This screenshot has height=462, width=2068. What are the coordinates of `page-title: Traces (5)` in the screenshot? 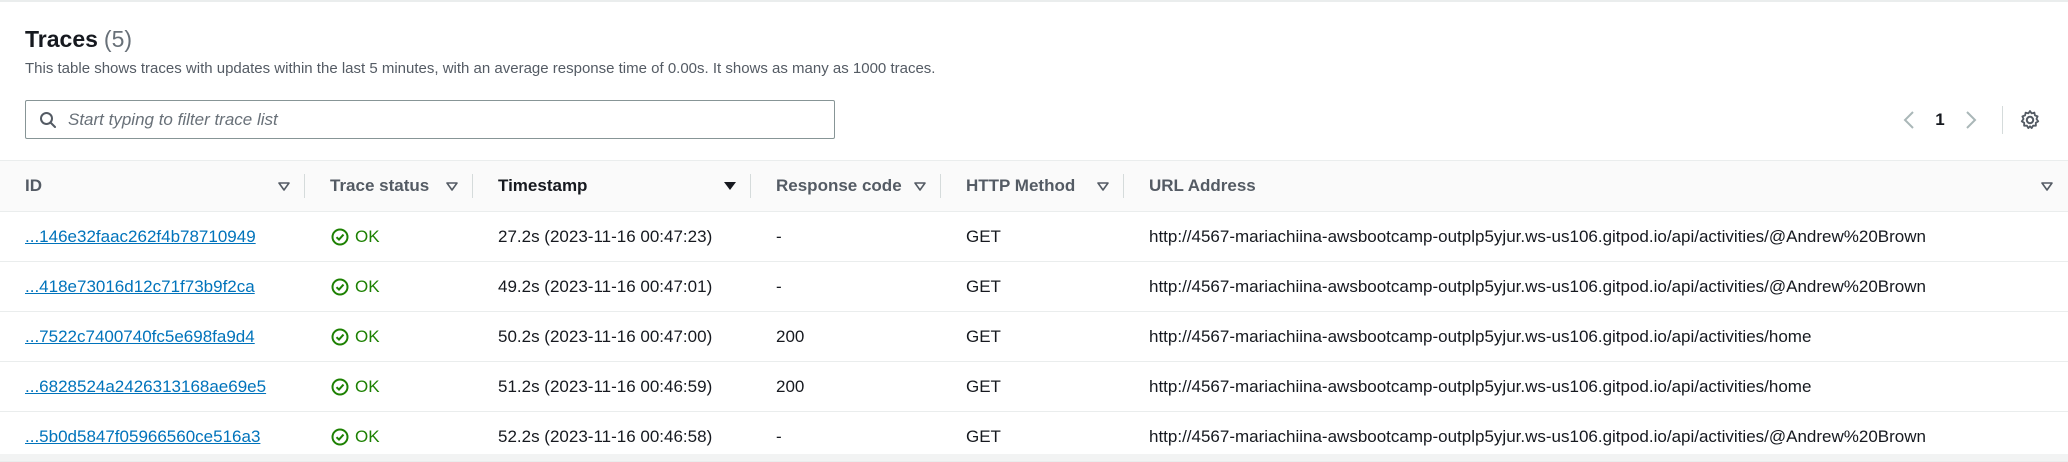 It's located at (78, 39).